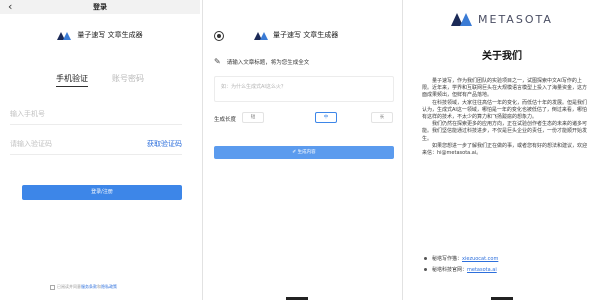 The width and height of the screenshot is (600, 300). I want to click on get-code-button: 获取验证码, so click(164, 144).